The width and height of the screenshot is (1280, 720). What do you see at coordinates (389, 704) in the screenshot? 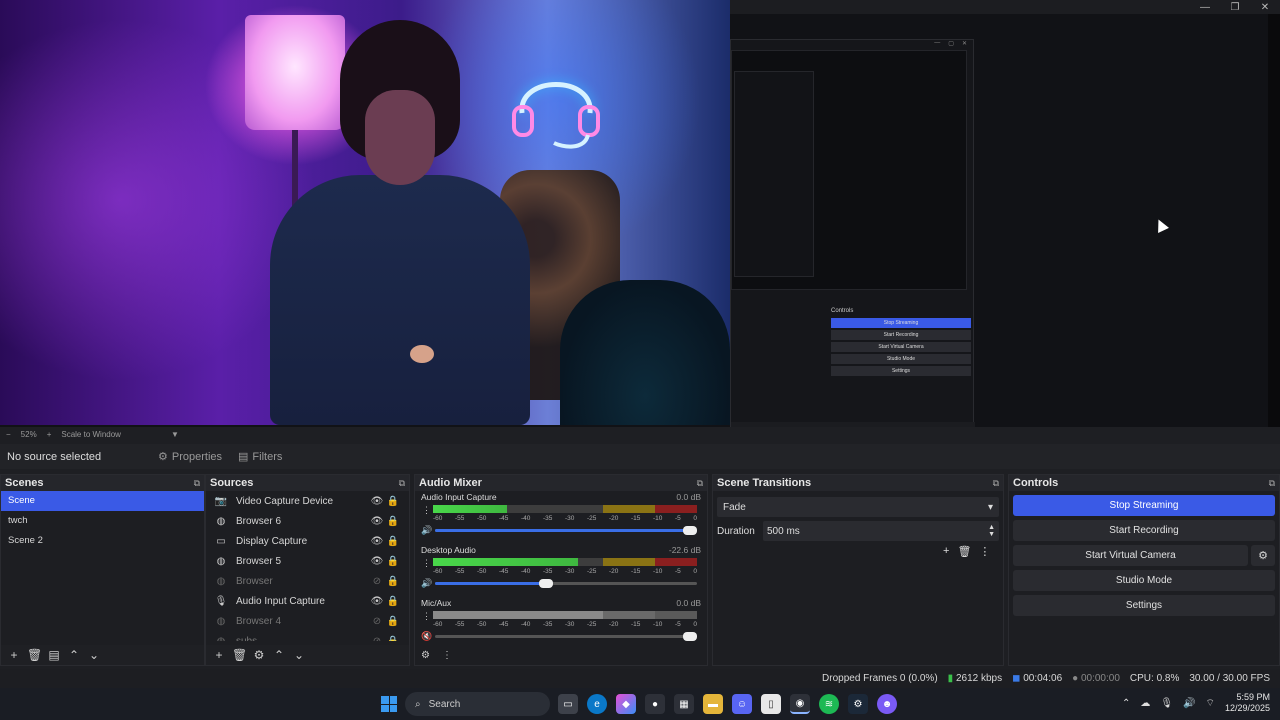
I see `windows-start-icon` at bounding box center [389, 704].